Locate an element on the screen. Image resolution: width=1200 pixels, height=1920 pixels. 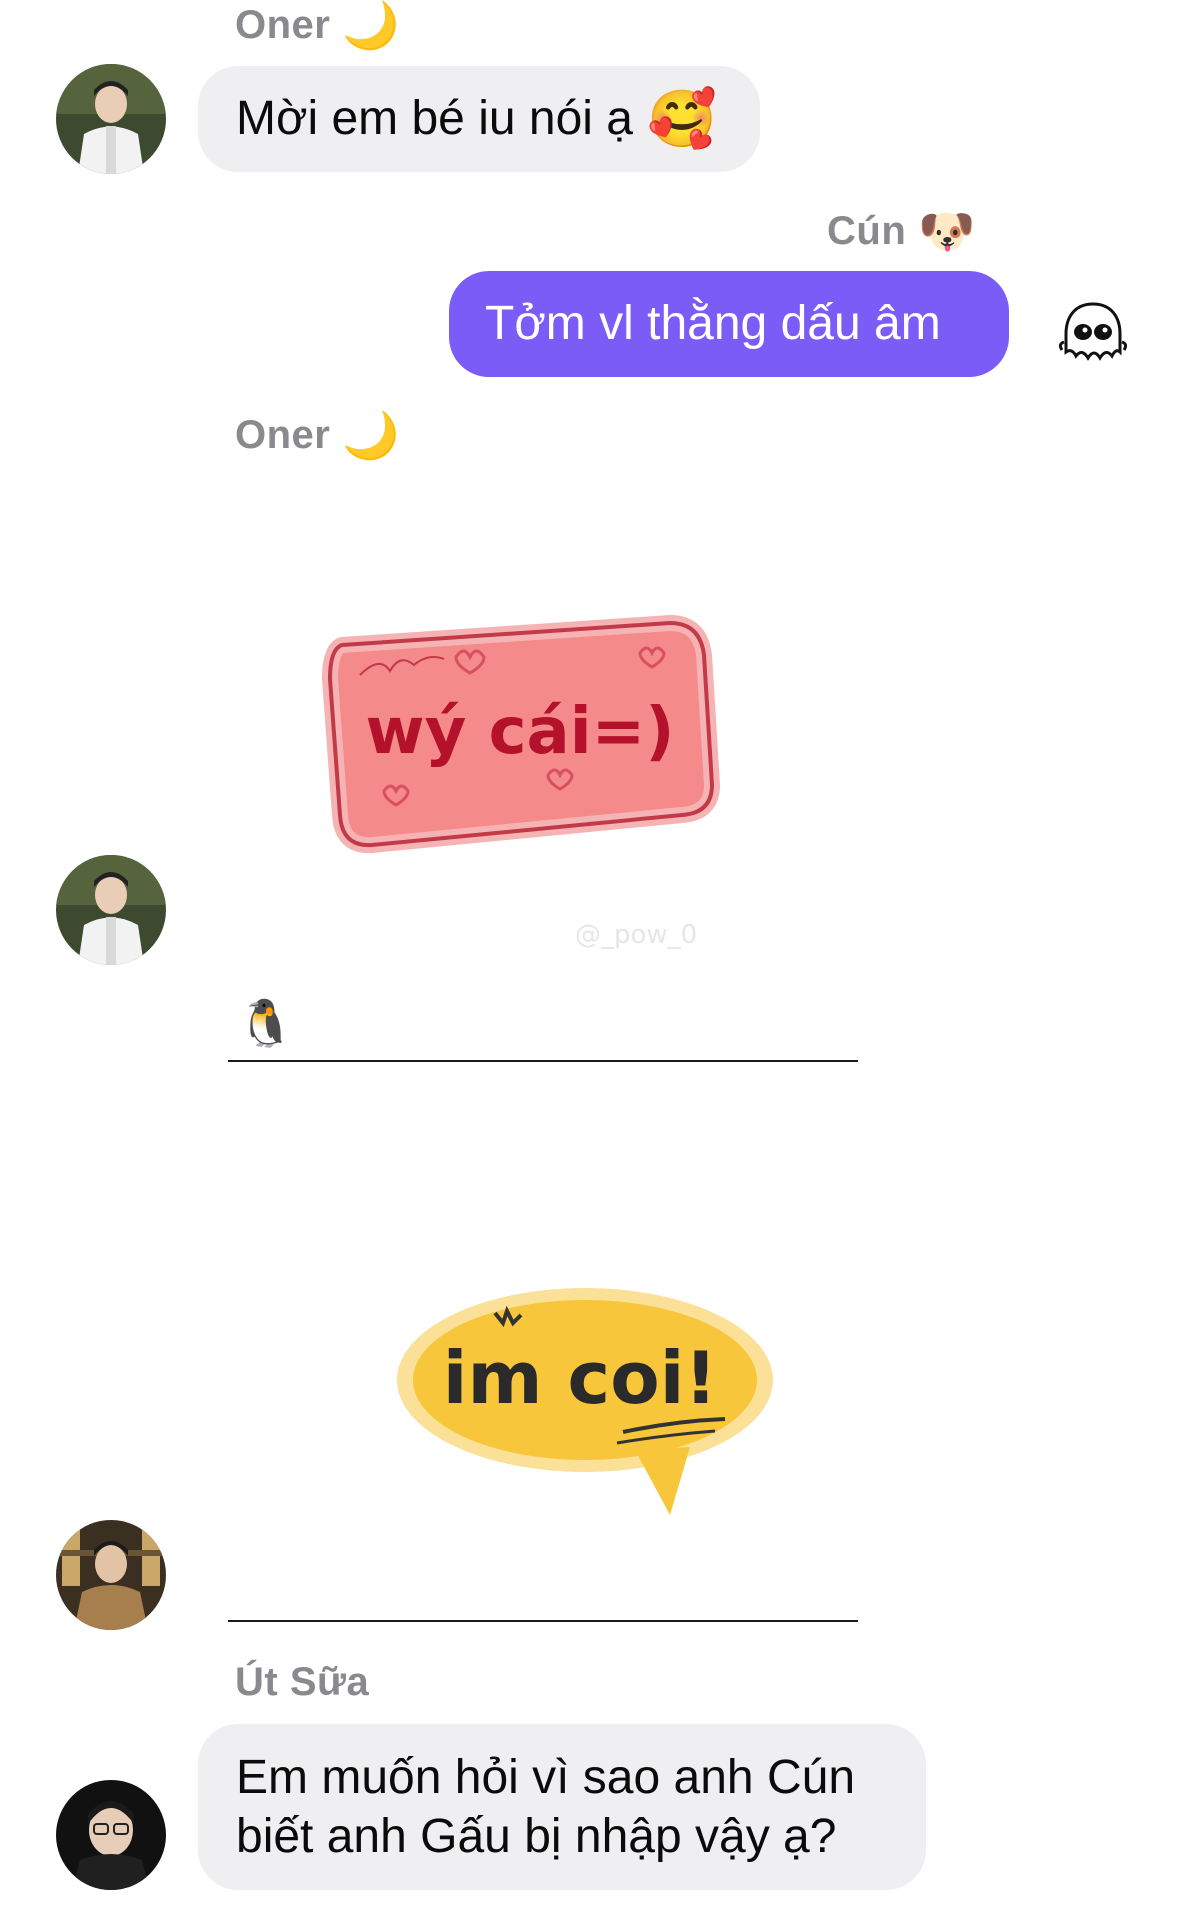
message-text-line2: biết anh Gấu bị nhập vậy ạ? is located at coordinates (536, 1836).